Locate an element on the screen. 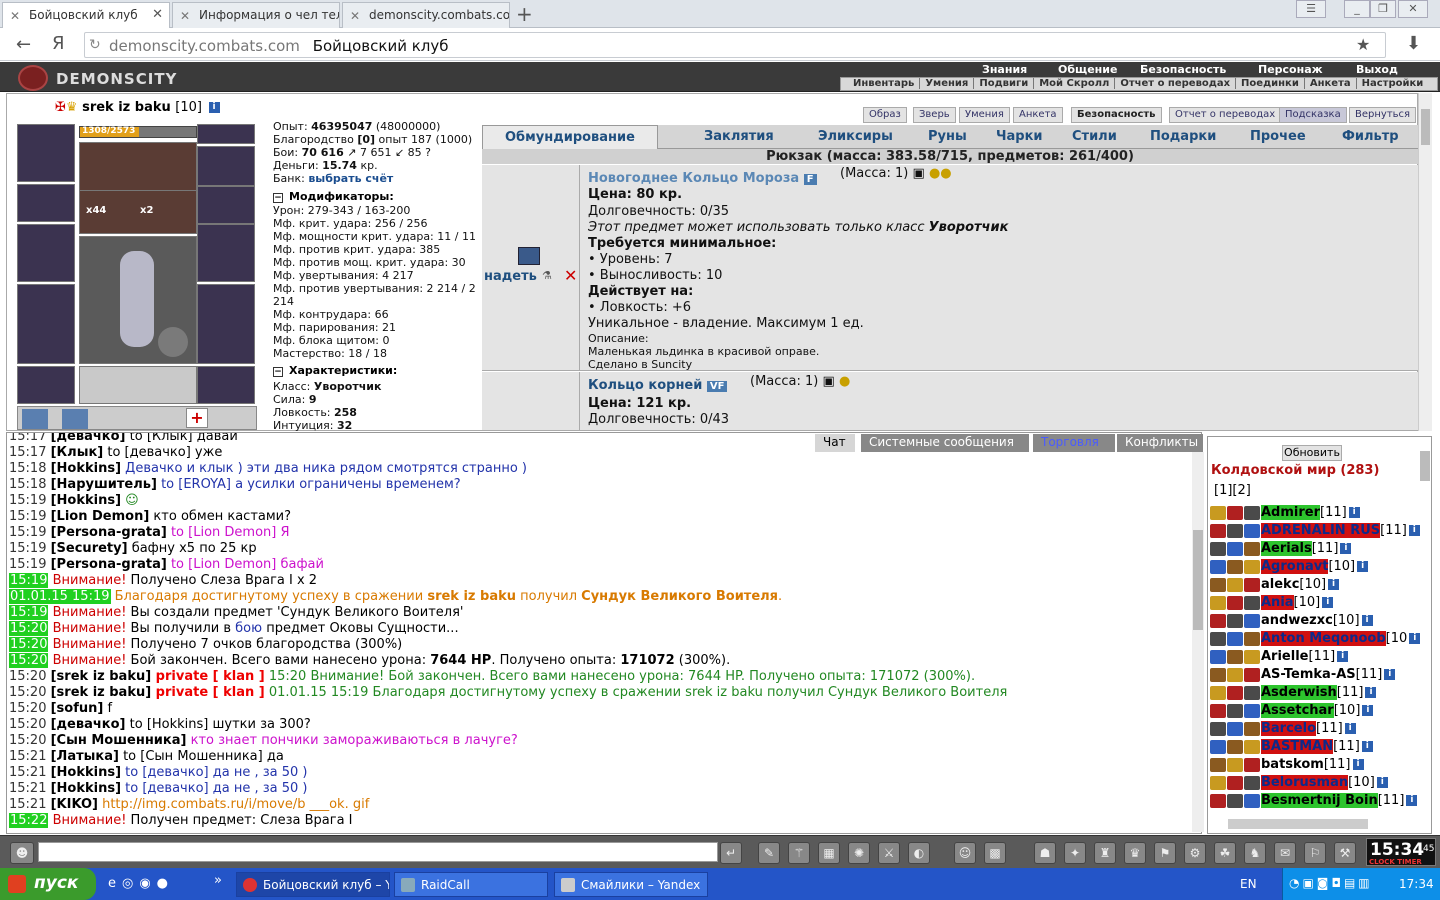 The image size is (1440, 900). language-indicator: EN is located at coordinates (1248, 884).